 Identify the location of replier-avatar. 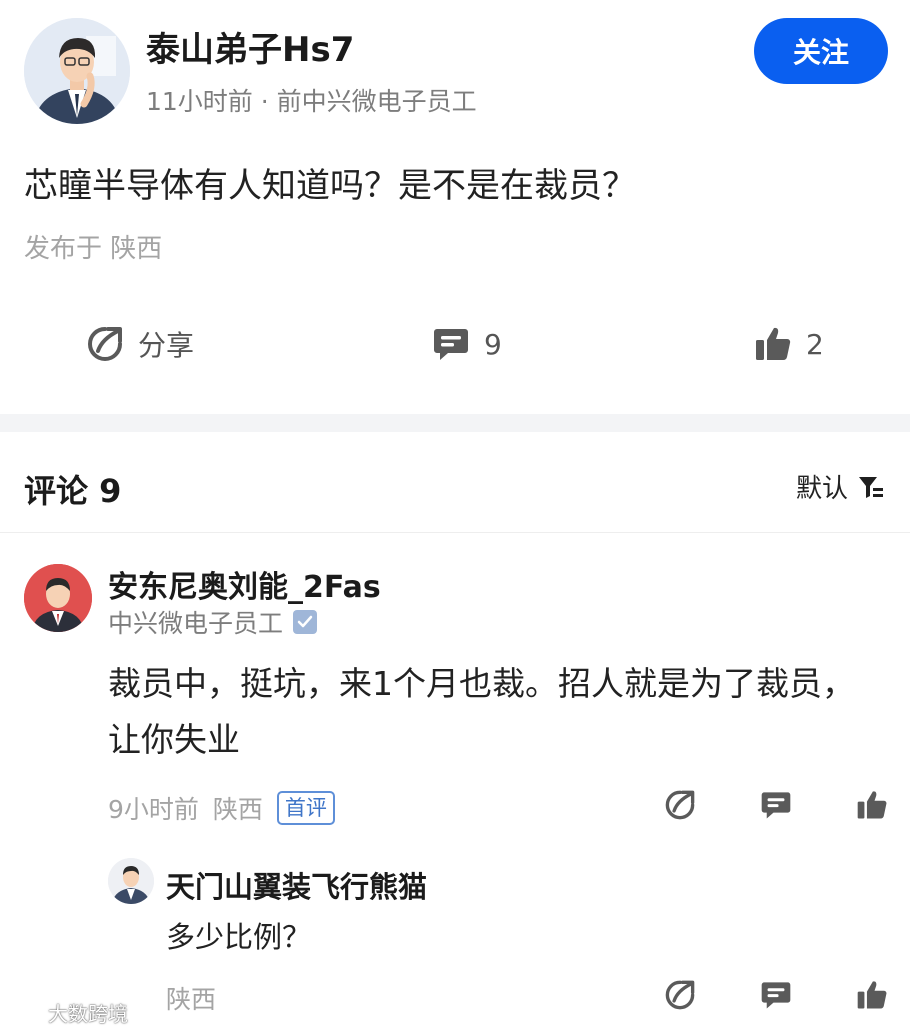
(131, 881).